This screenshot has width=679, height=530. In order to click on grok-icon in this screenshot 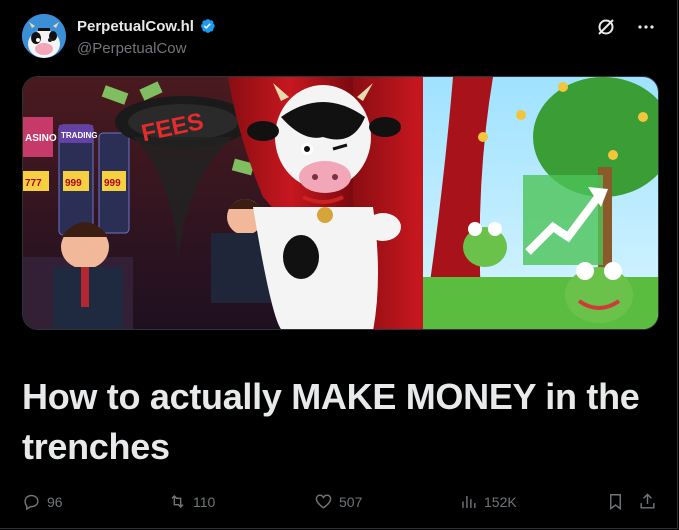, I will do `click(606, 27)`.